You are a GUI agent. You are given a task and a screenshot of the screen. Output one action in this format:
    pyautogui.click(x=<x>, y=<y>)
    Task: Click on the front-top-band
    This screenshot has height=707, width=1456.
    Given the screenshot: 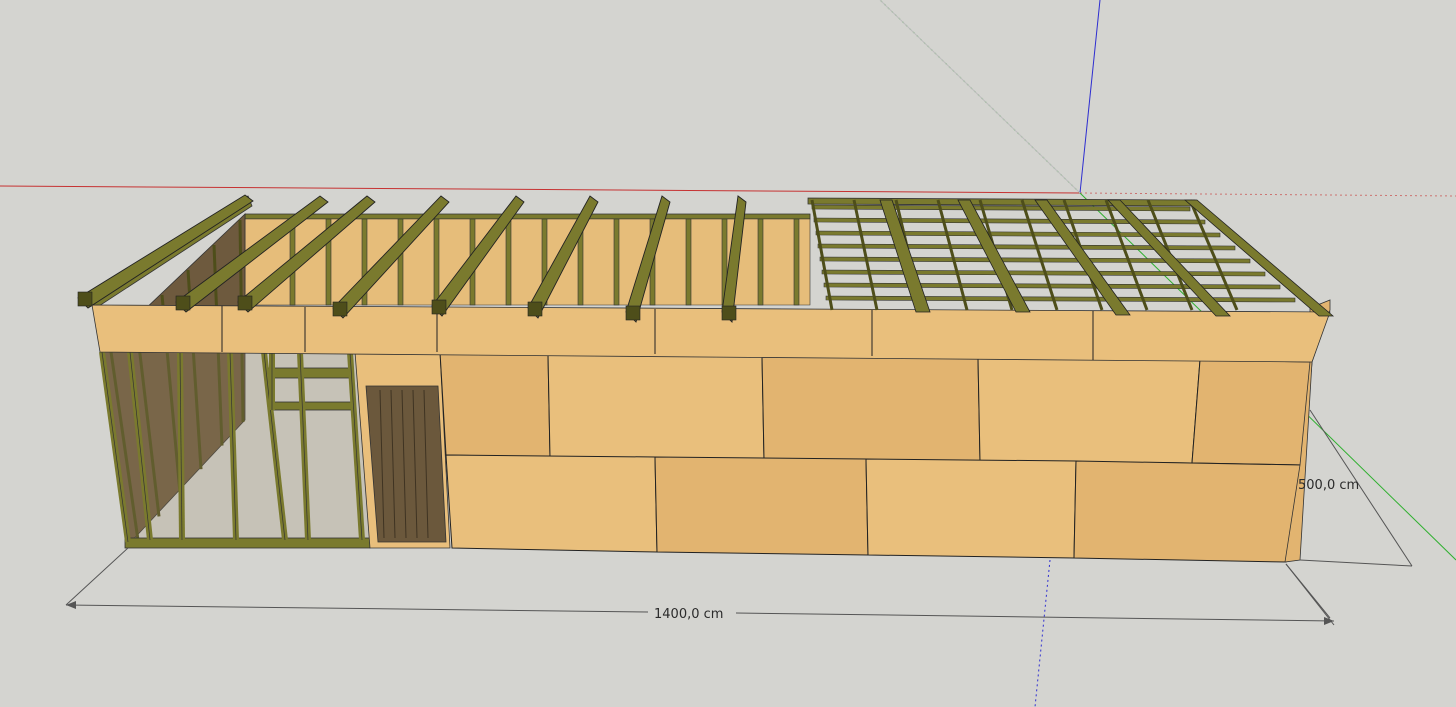 What is the action you would take?
    pyautogui.click(x=711, y=333)
    